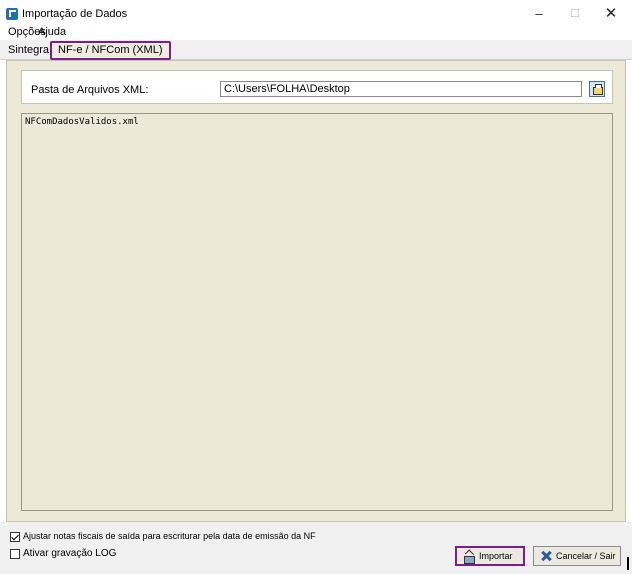 This screenshot has width=632, height=574. Describe the element at coordinates (82, 122) in the screenshot. I see `list-item: NFComDadosValidos.xml` at that location.